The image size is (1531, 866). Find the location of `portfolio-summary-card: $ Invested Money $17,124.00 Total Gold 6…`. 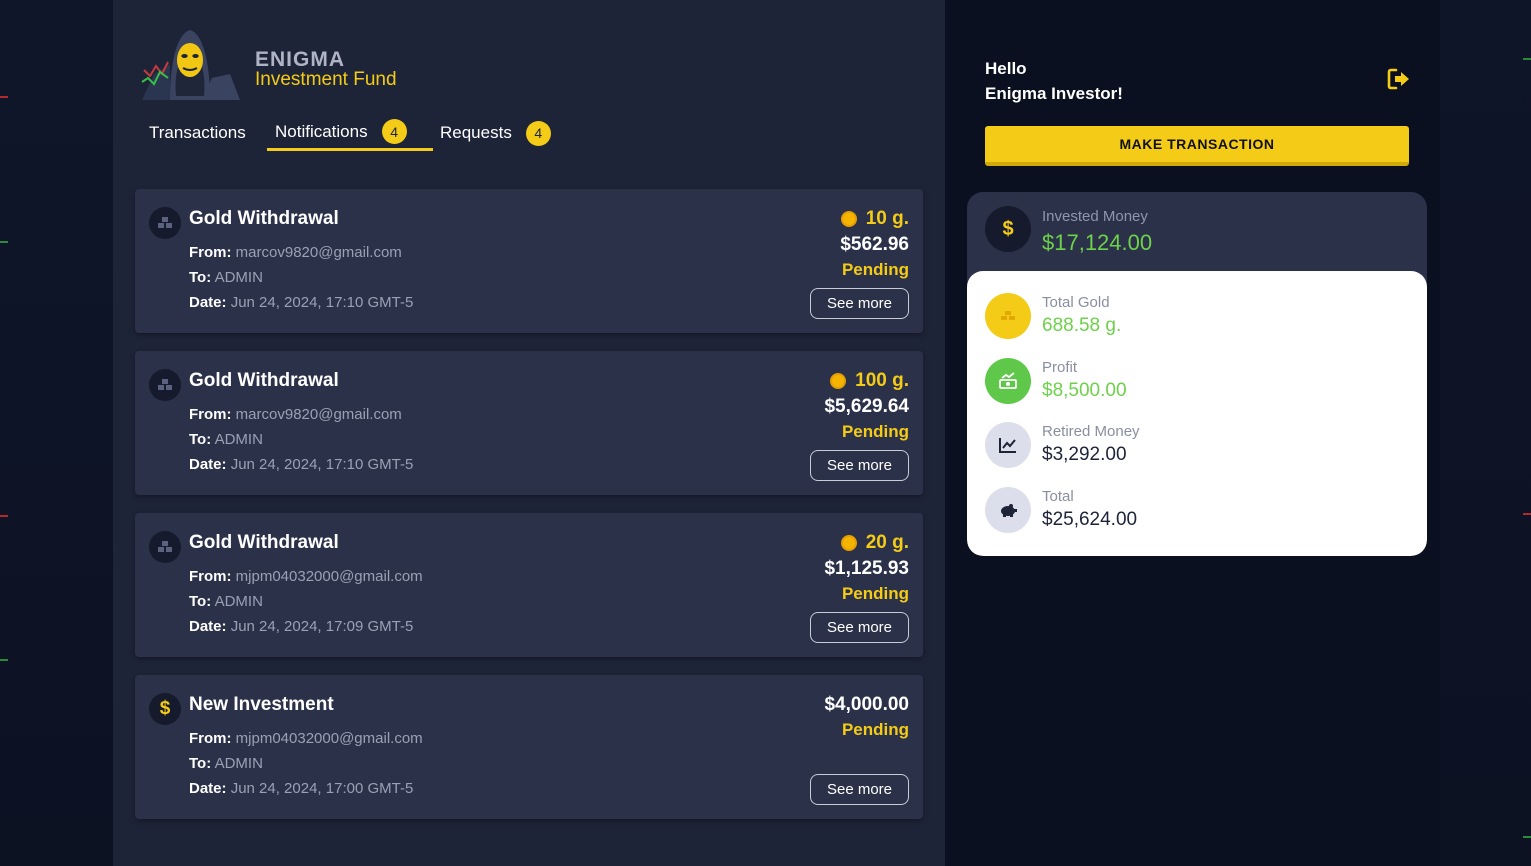

portfolio-summary-card: $ Invested Money $17,124.00 Total Gold 6… is located at coordinates (1197, 374).